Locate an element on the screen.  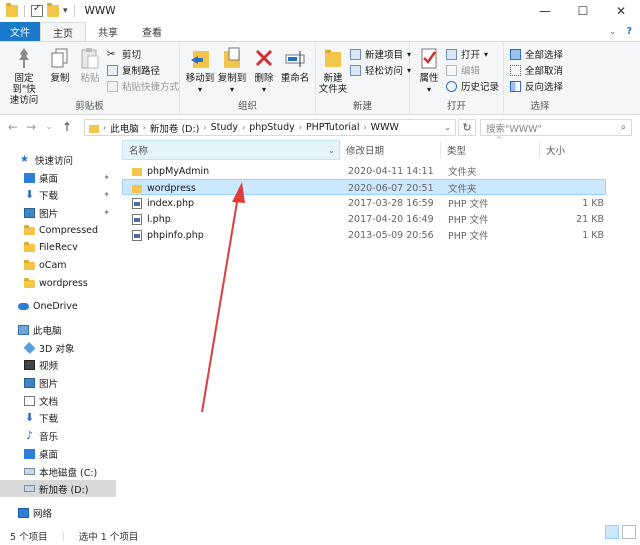
copy-to-button: 复制到 ▾ is located at coordinates (232, 70).